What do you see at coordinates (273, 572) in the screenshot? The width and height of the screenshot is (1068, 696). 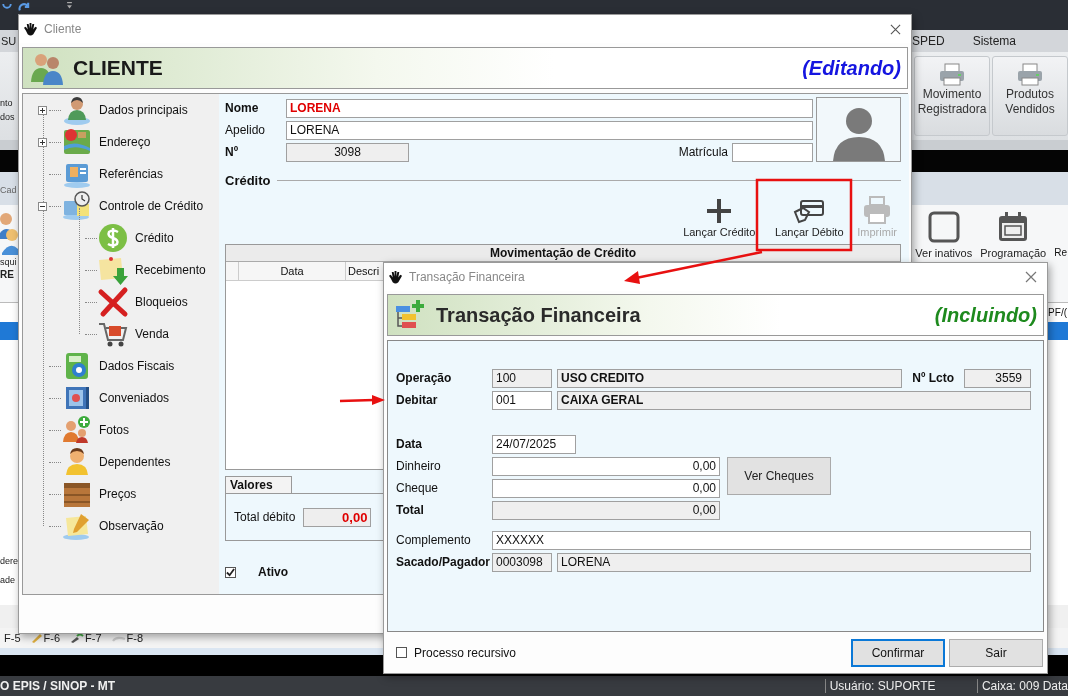 I see `checkbox-label: Ativo` at bounding box center [273, 572].